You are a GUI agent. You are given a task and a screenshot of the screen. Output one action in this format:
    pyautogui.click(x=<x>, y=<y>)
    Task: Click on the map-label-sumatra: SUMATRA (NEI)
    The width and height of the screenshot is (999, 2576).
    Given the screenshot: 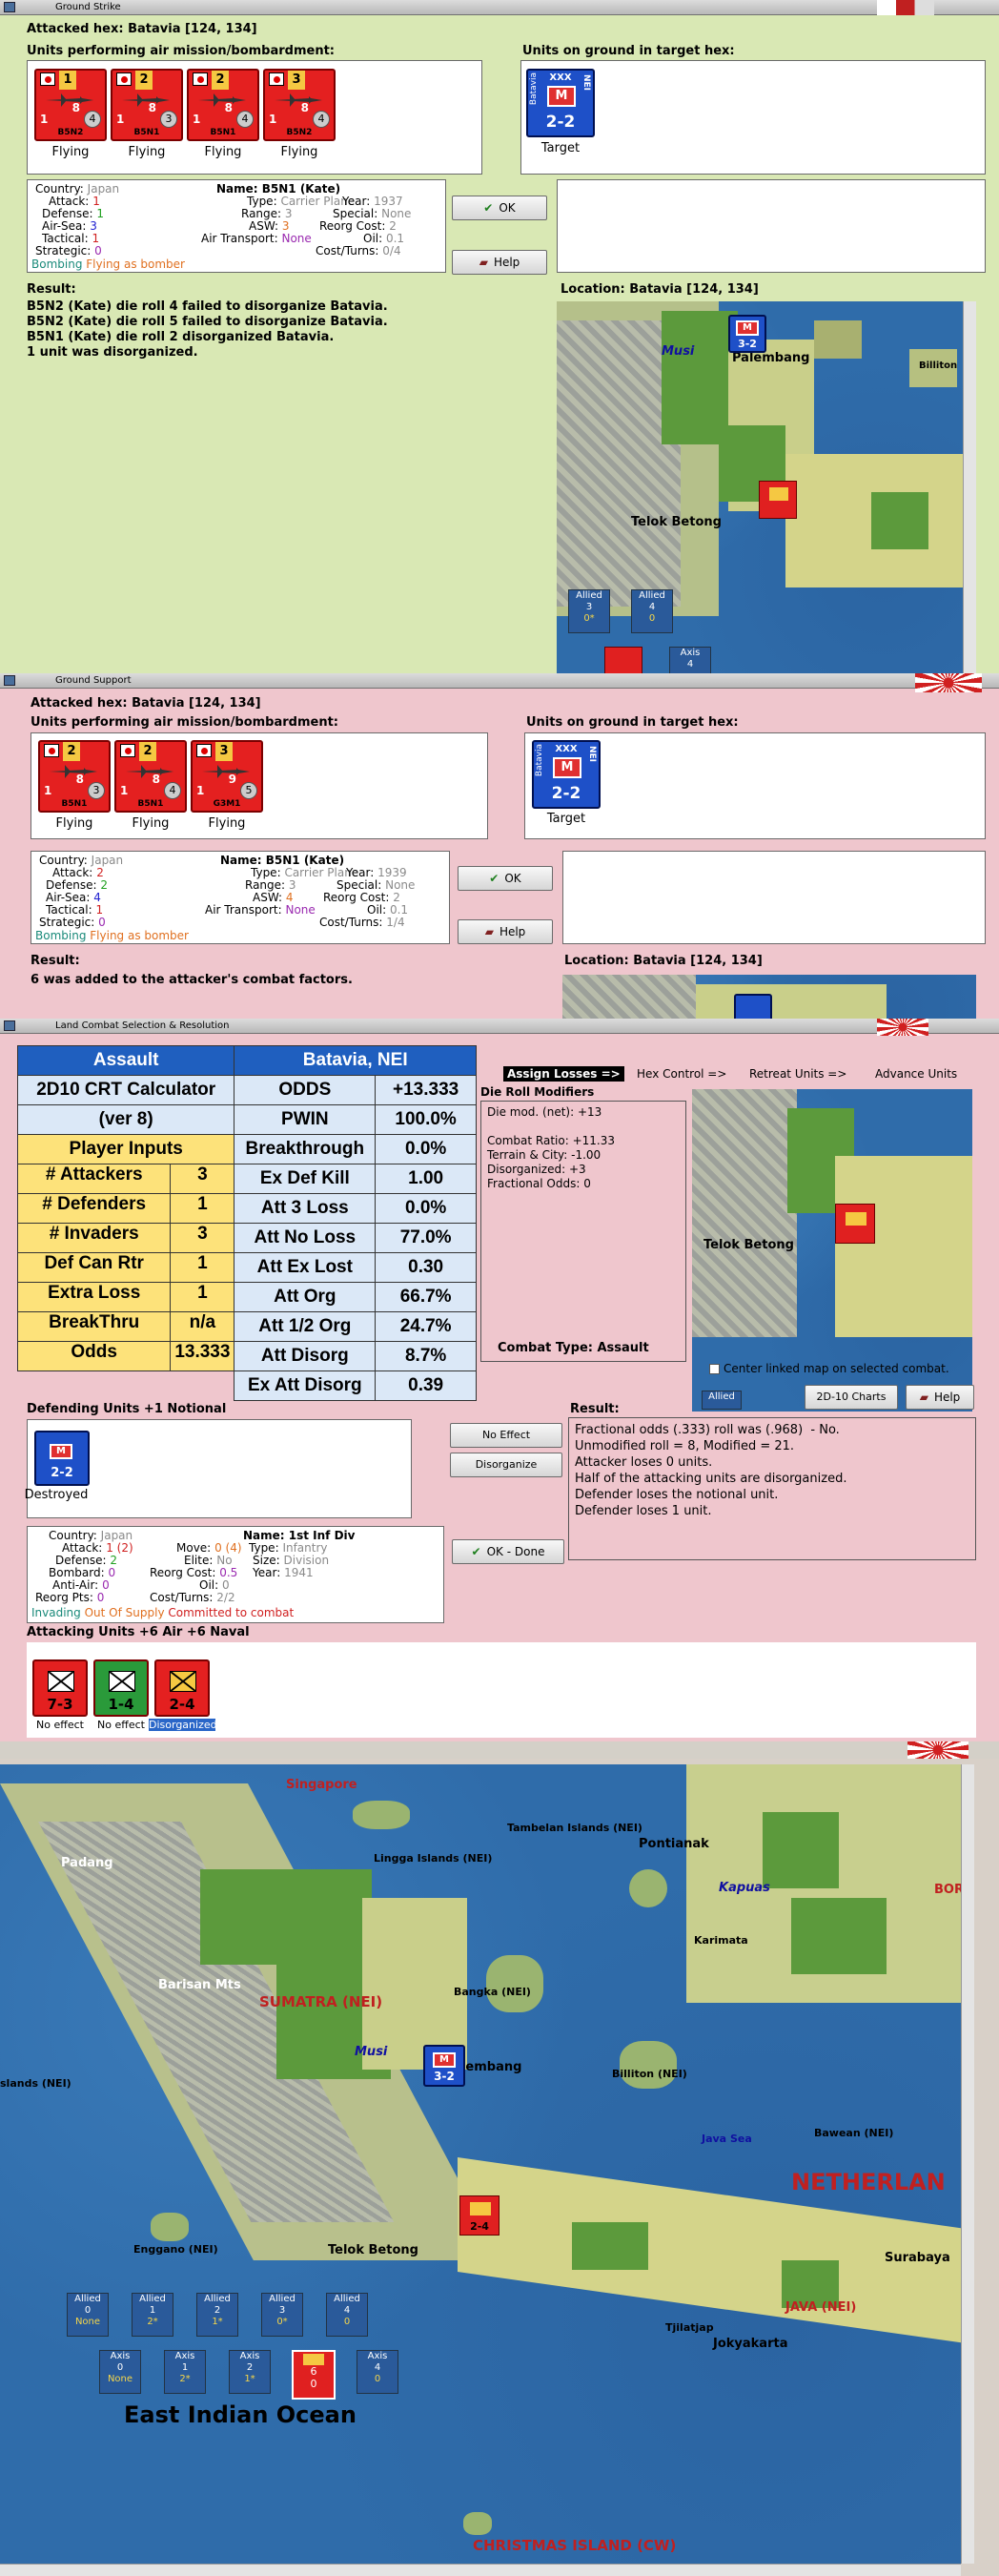 What is the action you would take?
    pyautogui.click(x=321, y=2001)
    